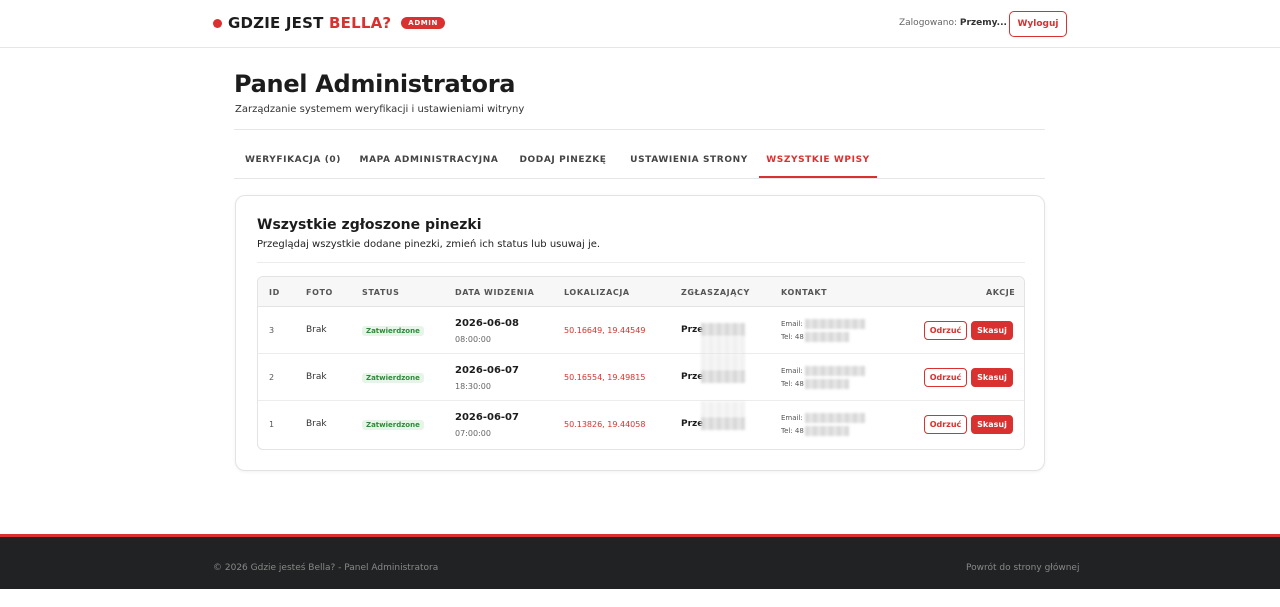 This screenshot has width=1280, height=607. What do you see at coordinates (495, 292) in the screenshot?
I see `column-header-date: DATA WIDZENIA` at bounding box center [495, 292].